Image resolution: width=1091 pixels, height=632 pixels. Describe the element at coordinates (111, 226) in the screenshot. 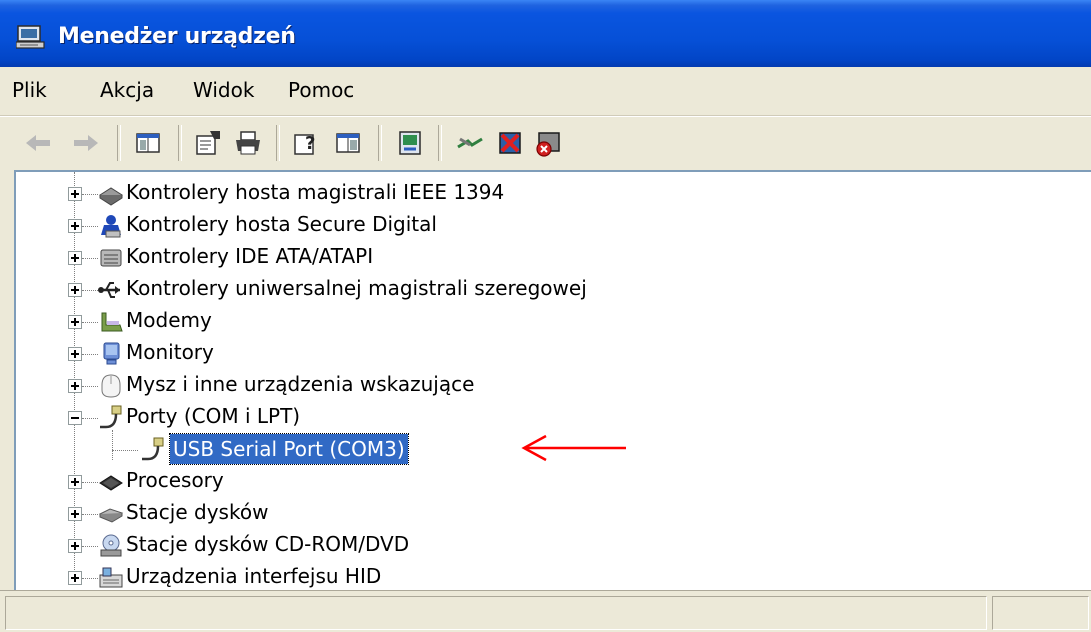

I see `sd-host-icon` at that location.